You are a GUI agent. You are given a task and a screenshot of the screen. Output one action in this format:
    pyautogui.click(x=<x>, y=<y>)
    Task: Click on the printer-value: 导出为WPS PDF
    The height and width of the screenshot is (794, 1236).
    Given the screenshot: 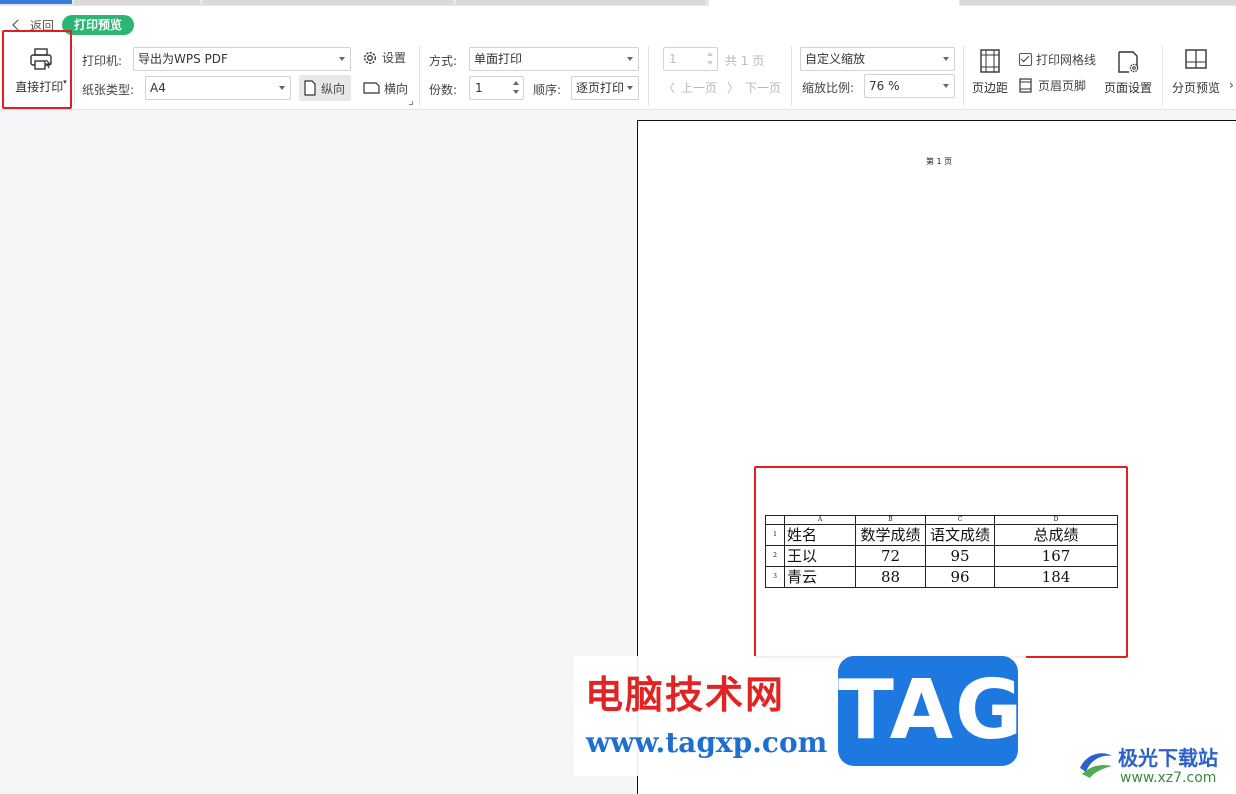 What is the action you would take?
    pyautogui.click(x=183, y=59)
    